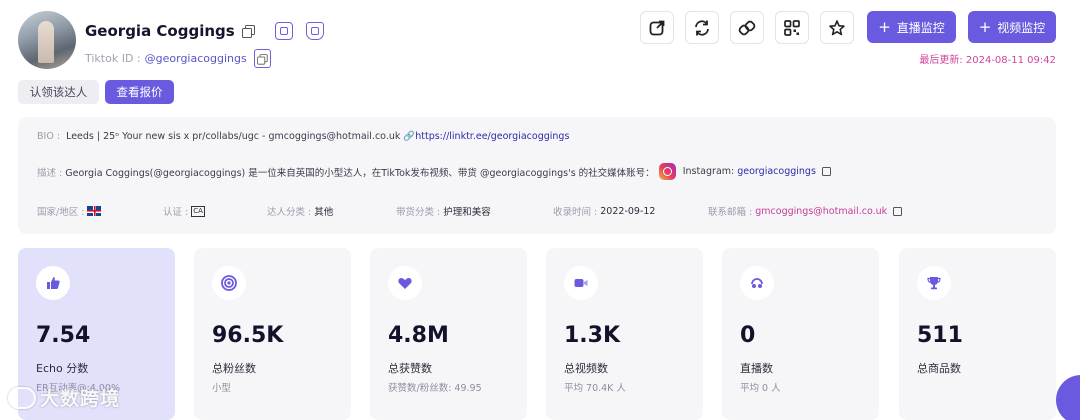  What do you see at coordinates (222, 388) in the screenshot?
I see `stat-subtext: 小型` at bounding box center [222, 388].